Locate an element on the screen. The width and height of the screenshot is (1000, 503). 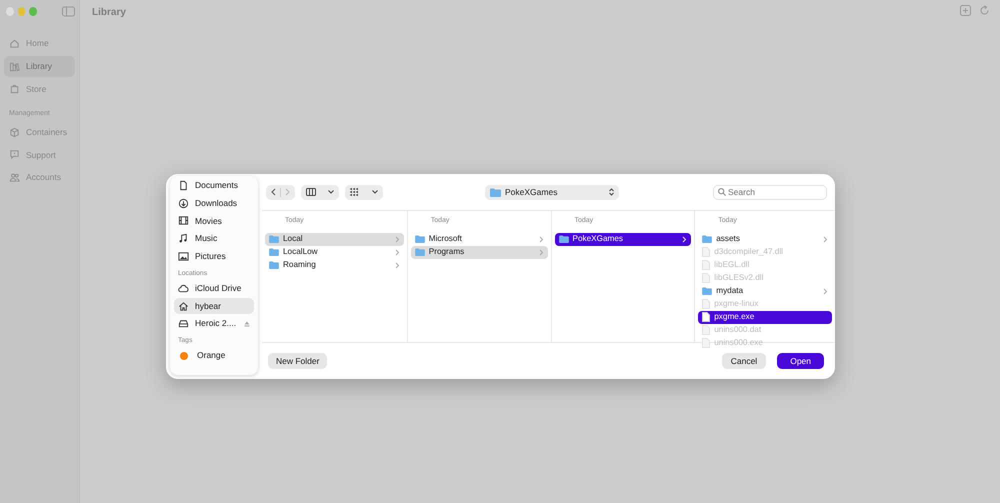
zoom-window-button is located at coordinates (33, 11).